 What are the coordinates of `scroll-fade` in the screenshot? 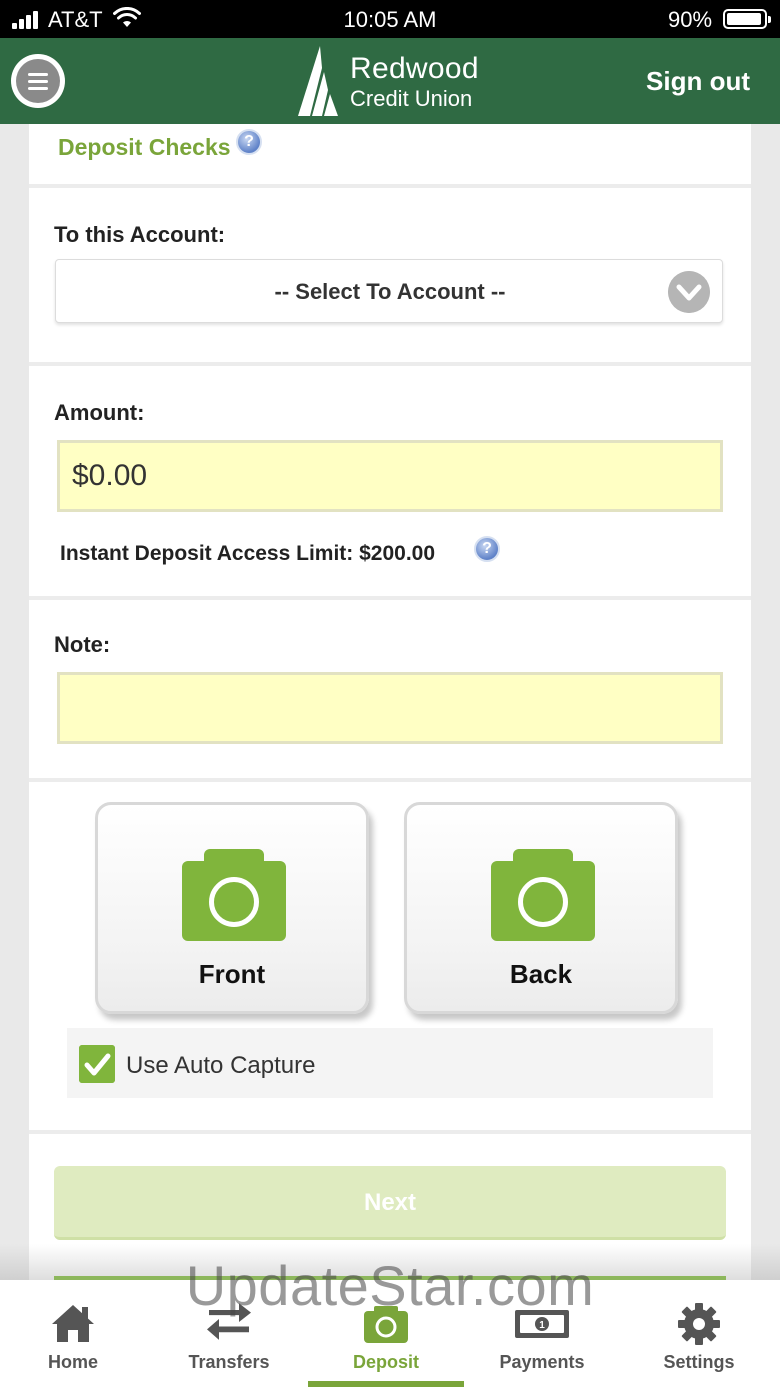 It's located at (390, 1262).